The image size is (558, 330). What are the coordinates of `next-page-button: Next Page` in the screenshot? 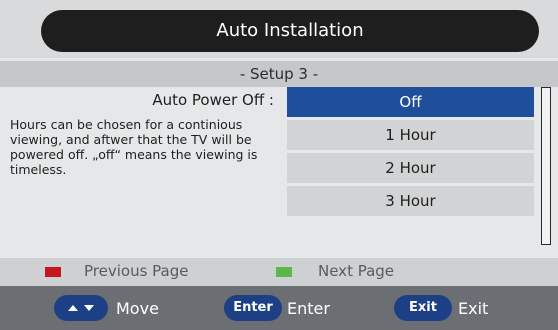 It's located at (356, 271).